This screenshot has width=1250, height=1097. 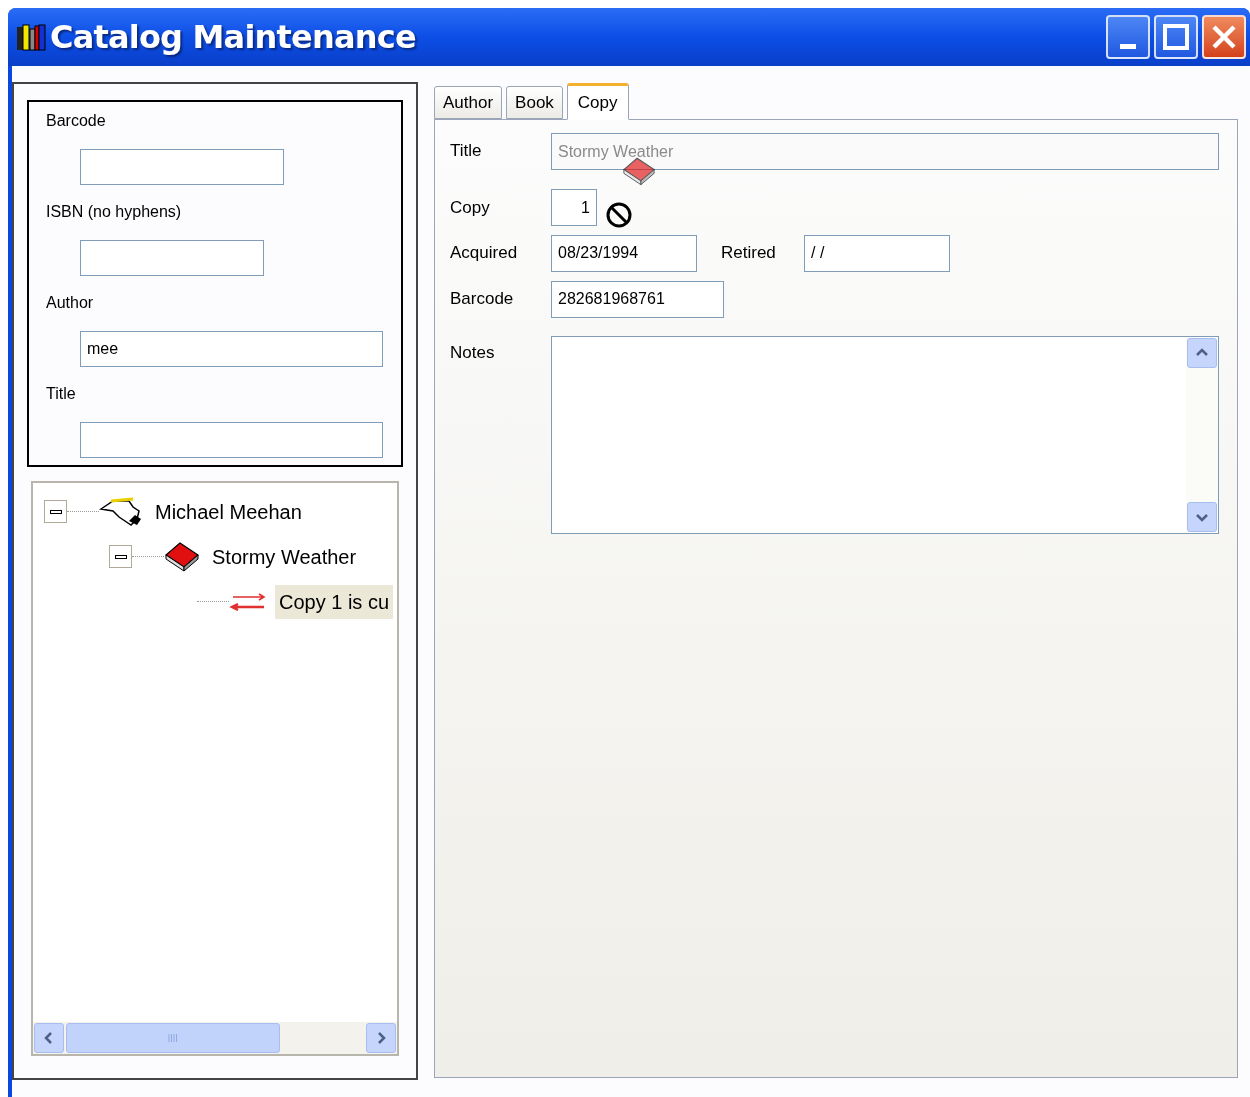 I want to click on field-label: Notes, so click(x=473, y=353).